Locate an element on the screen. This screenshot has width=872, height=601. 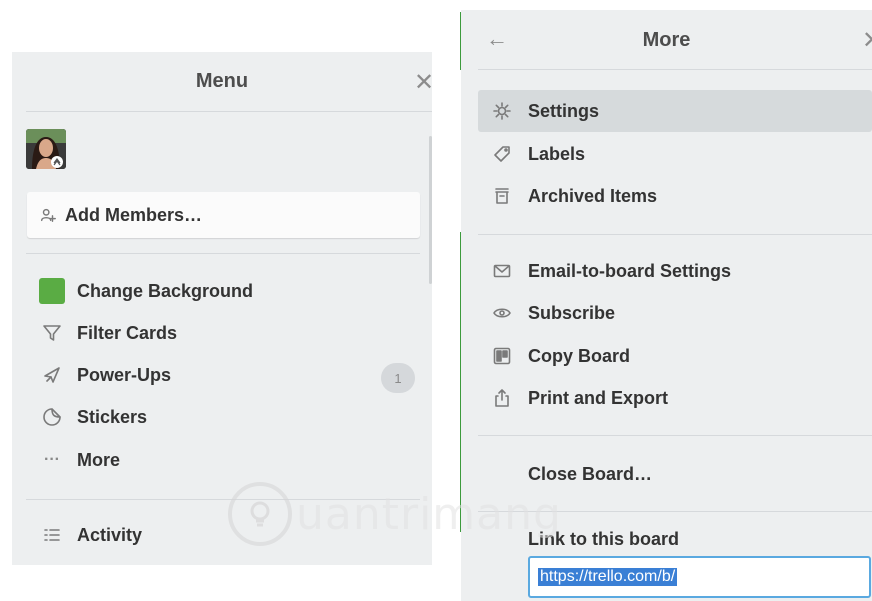
menu-item-label: Stickers is located at coordinates (112, 416).